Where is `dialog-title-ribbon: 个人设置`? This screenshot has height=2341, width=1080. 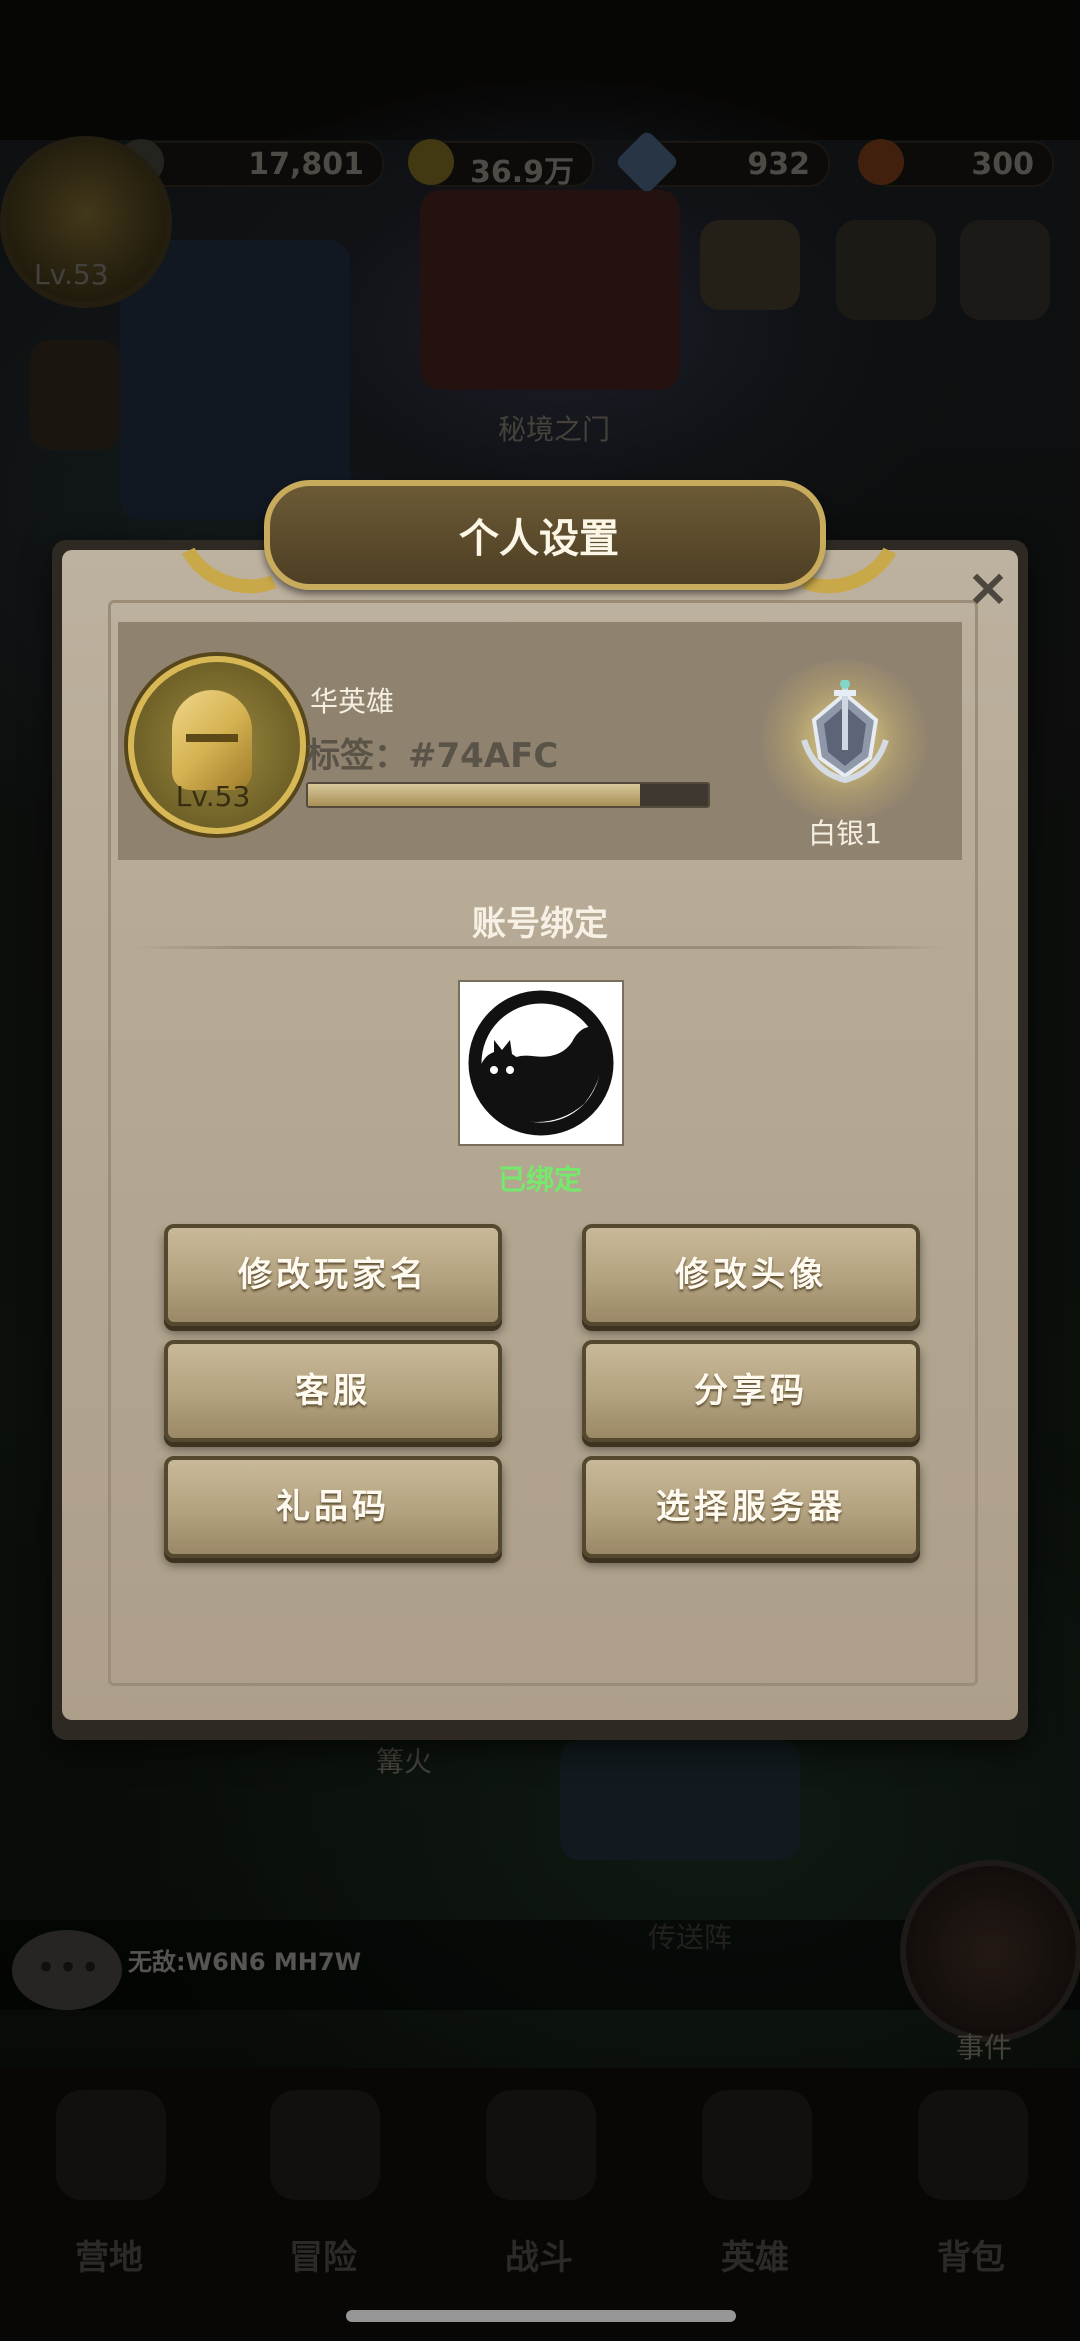 dialog-title-ribbon: 个人设置 is located at coordinates (539, 533).